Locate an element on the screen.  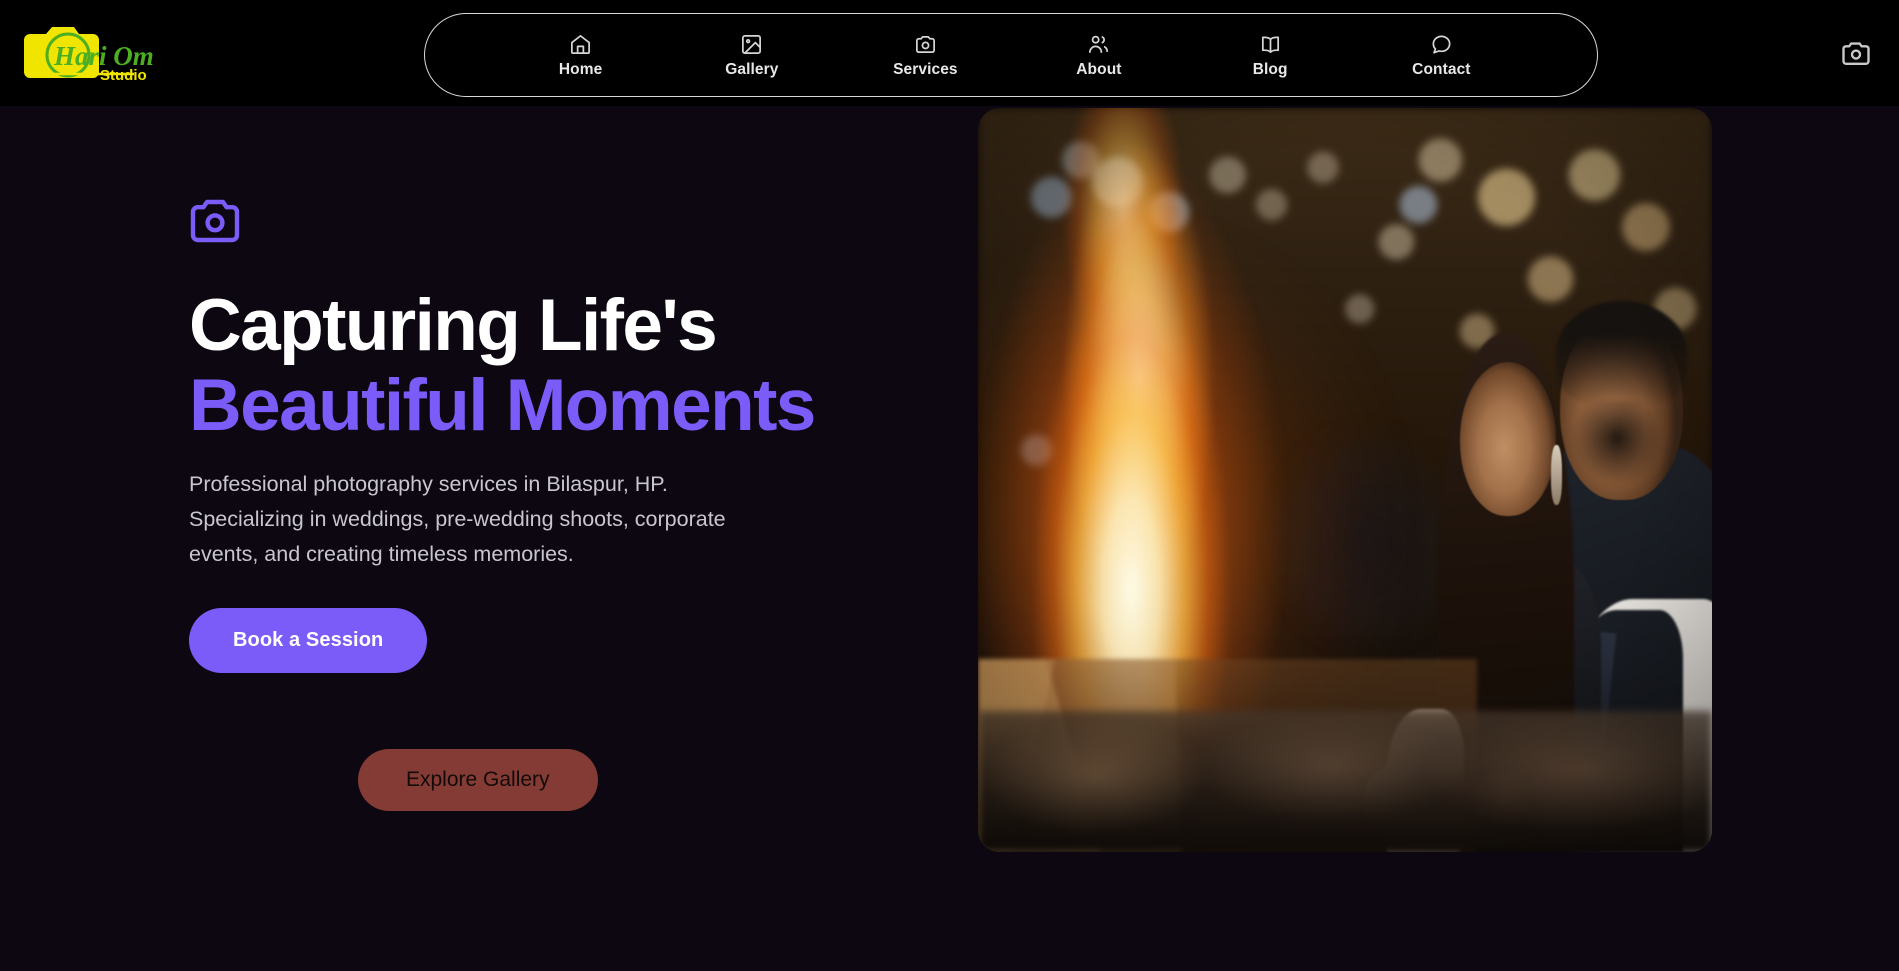
nav-item-label: About is located at coordinates (1099, 69).